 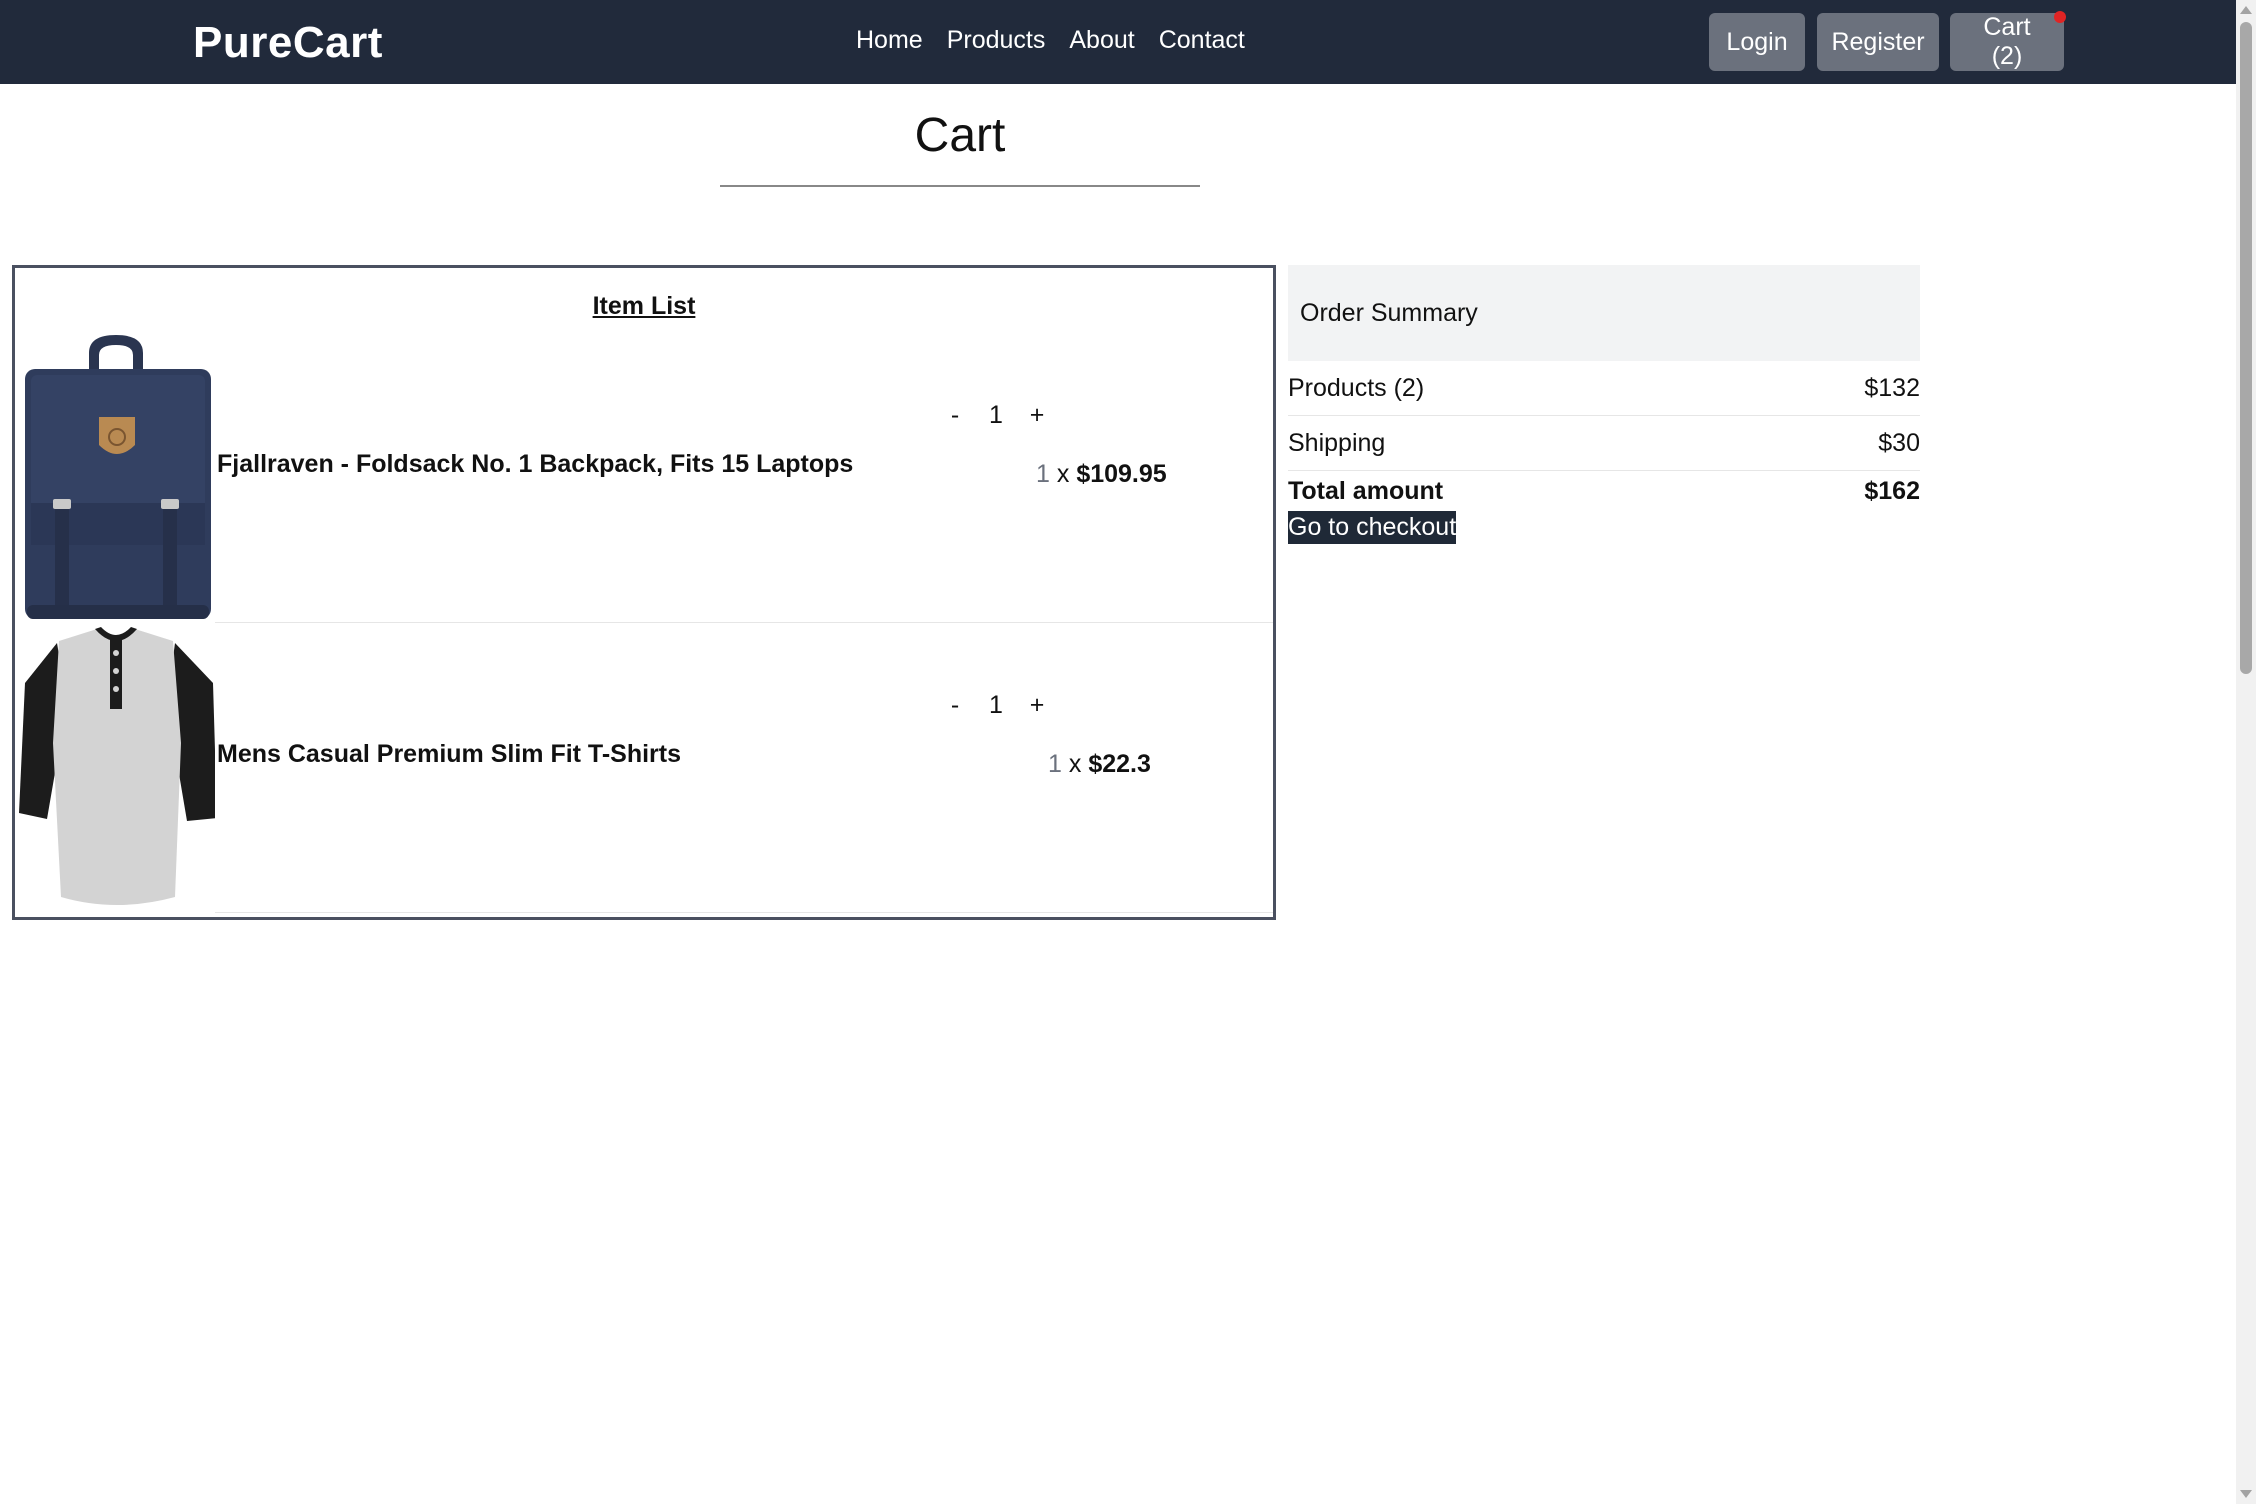 I want to click on summary-shipping-row: Shipping $30, so click(x=1604, y=443).